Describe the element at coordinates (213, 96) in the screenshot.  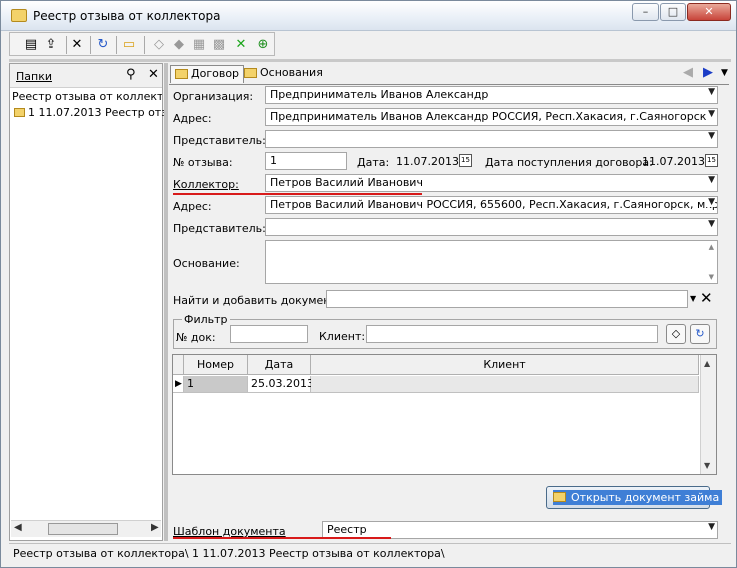
I see `organization-label: Организация:` at that location.